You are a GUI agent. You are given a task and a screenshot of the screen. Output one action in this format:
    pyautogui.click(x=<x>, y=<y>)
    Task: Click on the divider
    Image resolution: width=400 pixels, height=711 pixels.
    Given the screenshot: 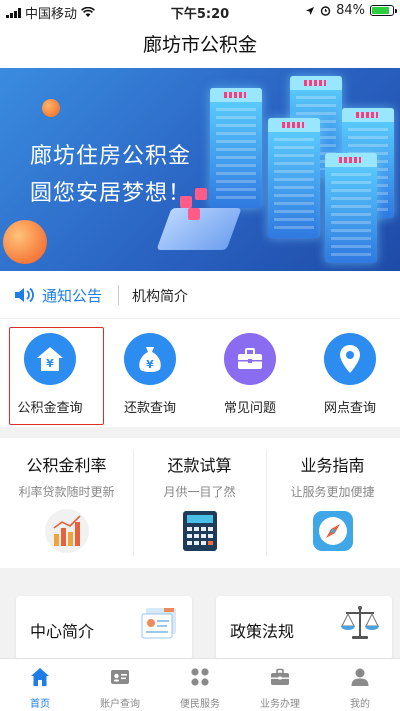 What is the action you would take?
    pyautogui.click(x=118, y=295)
    